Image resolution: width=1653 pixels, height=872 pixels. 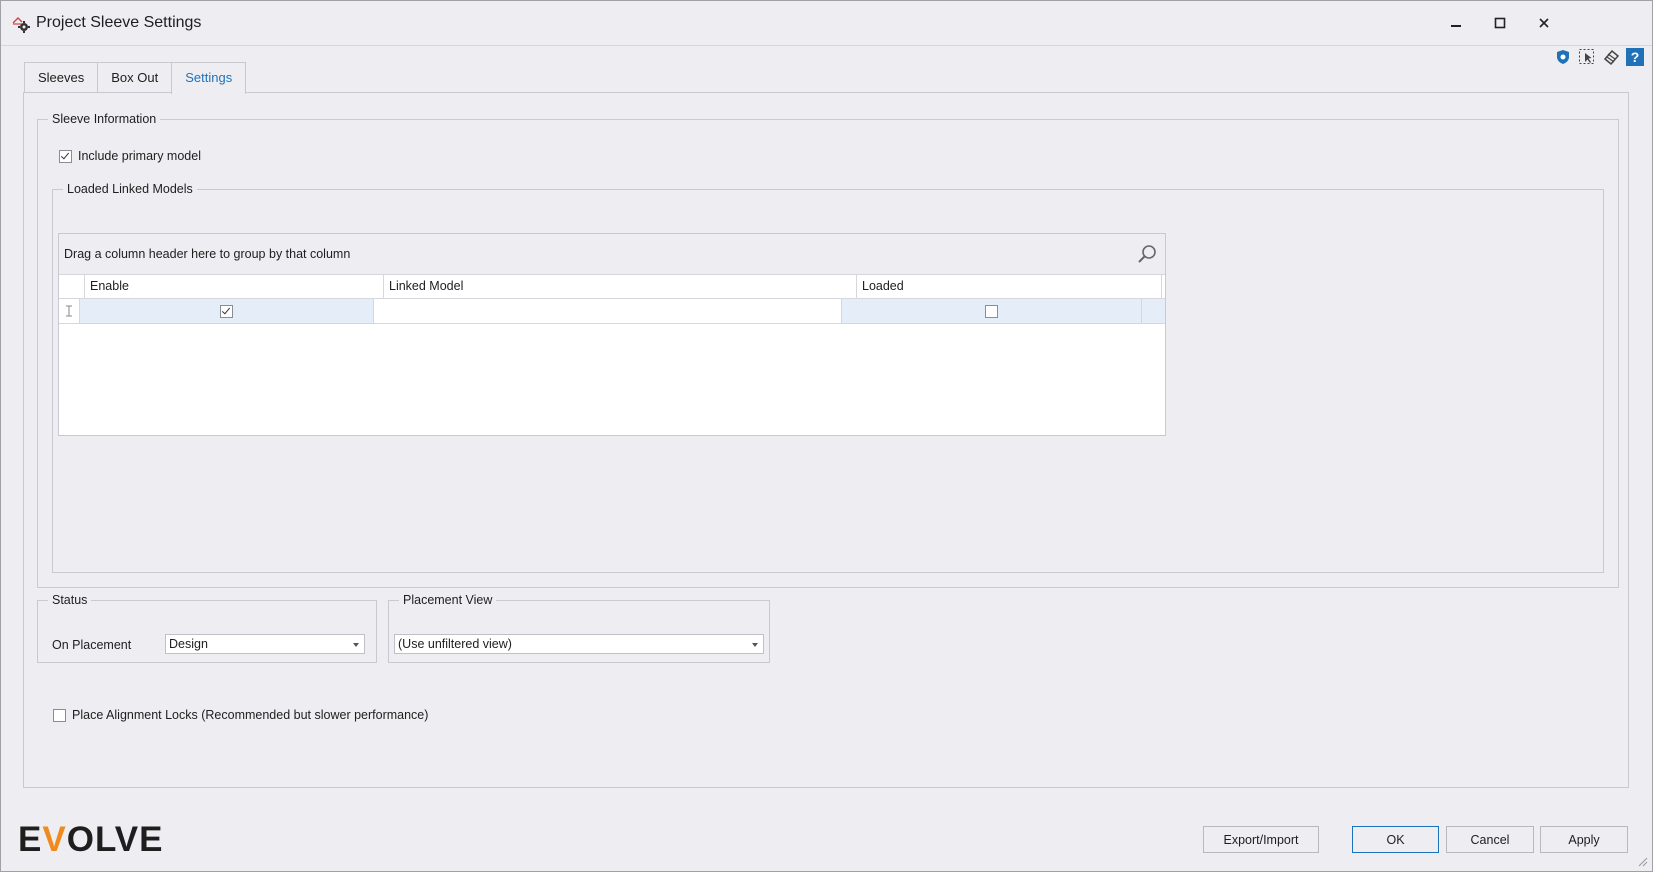 I want to click on cancel-button: Cancel, so click(x=1490, y=839).